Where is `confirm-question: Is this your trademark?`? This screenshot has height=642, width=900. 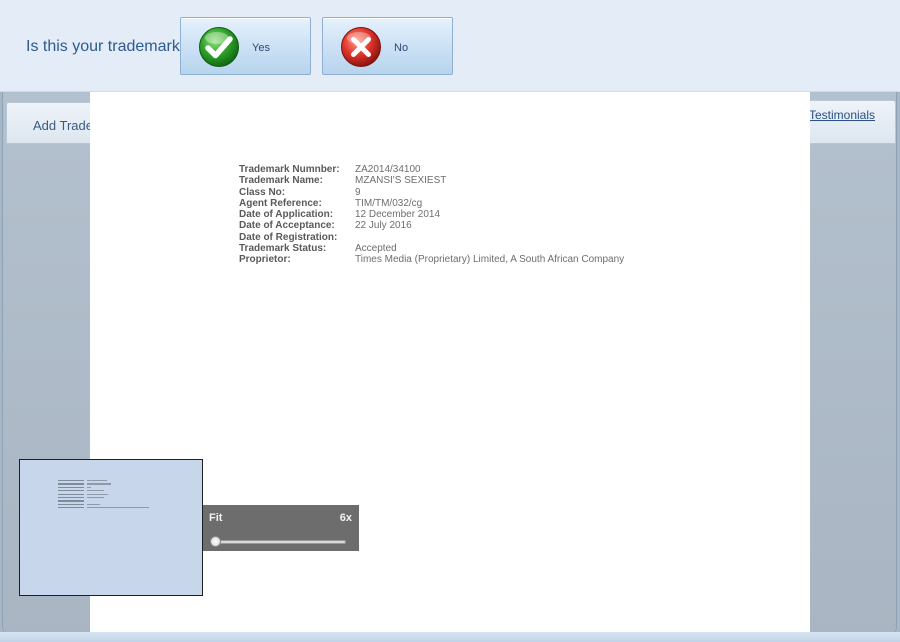 confirm-question: Is this your trademark? is located at coordinates (107, 46).